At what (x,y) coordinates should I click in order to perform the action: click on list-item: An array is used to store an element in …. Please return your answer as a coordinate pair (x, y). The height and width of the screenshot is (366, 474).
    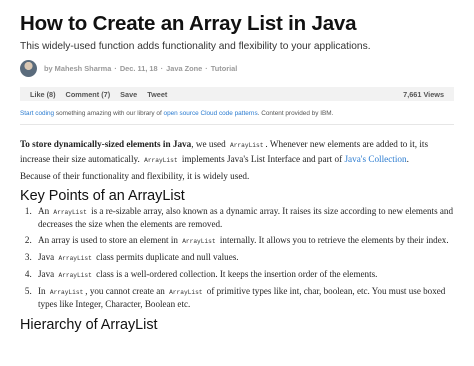
    Looking at the image, I should click on (244, 241).